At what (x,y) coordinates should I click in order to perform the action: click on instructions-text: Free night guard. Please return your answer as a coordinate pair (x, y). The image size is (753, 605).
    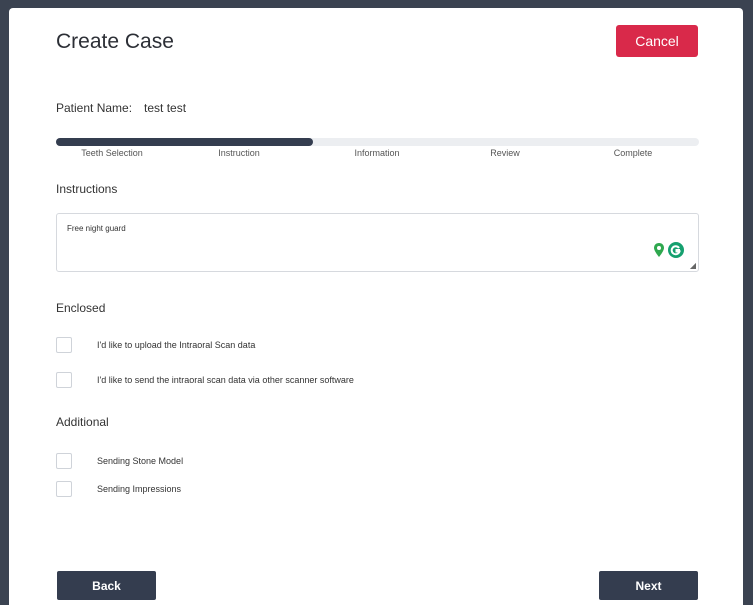
    Looking at the image, I should click on (96, 228).